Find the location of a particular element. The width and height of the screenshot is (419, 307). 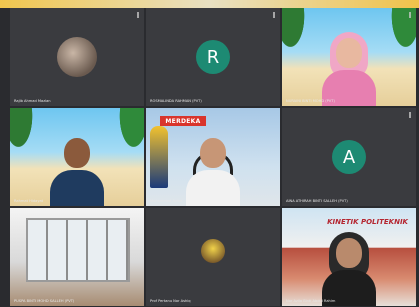

participant-avatar: A is located at coordinates (349, 157).